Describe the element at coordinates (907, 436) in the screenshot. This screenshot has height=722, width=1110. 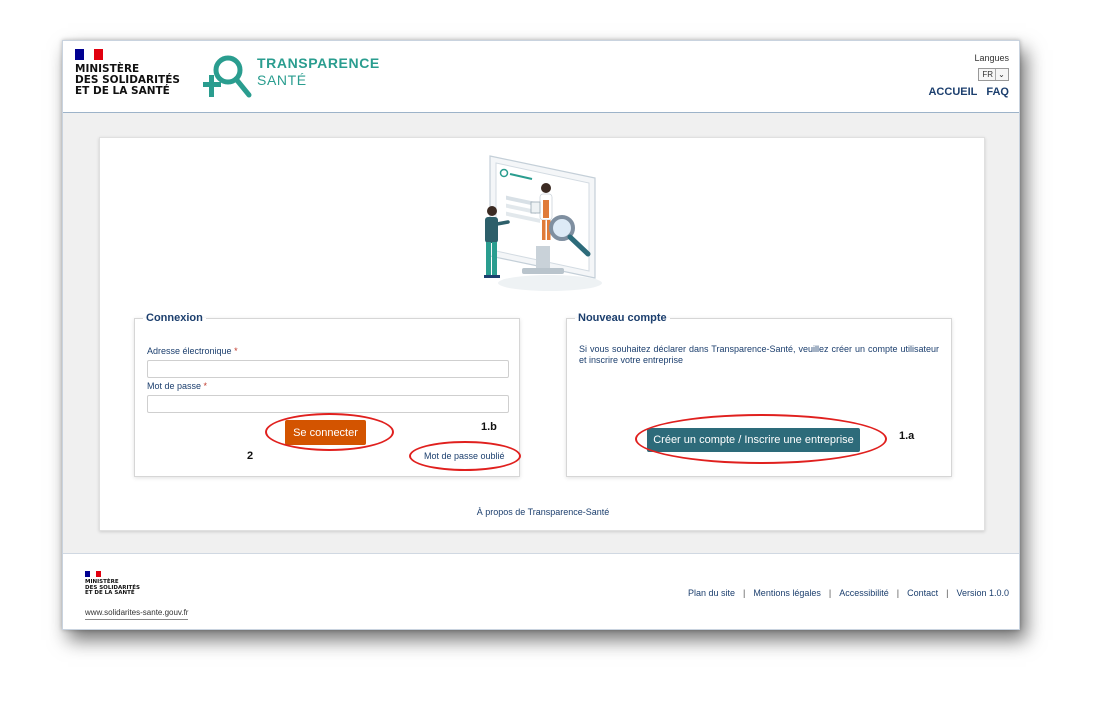
I see `annotation-step-1a: 1.a` at that location.